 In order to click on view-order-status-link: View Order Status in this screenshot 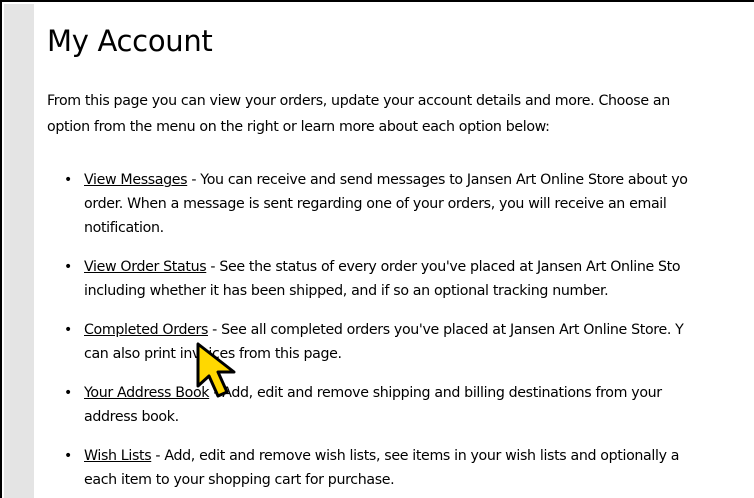, I will do `click(145, 267)`.